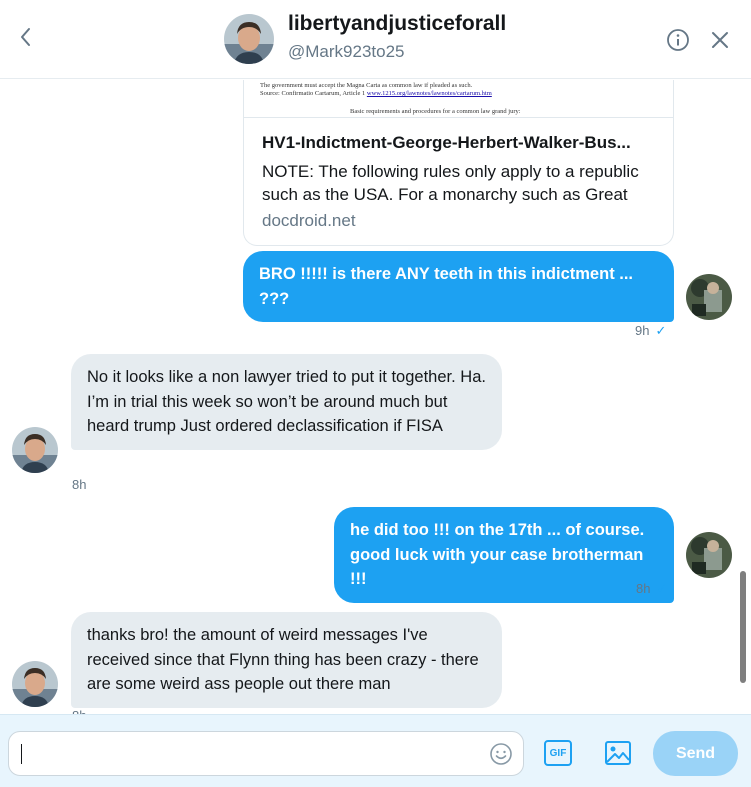 Image resolution: width=751 pixels, height=787 pixels. Describe the element at coordinates (309, 220) in the screenshot. I see `link-preview-domain: docdroid.net` at that location.